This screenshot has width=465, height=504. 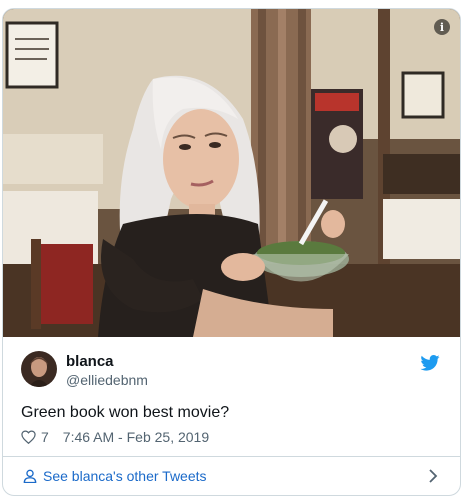 I want to click on display-name: blanca, so click(x=90, y=361).